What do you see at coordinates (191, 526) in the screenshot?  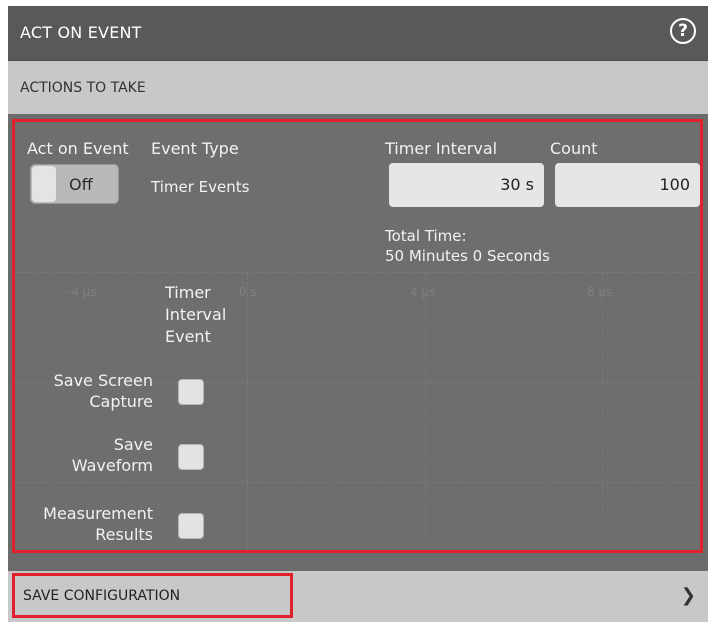 I see `measurement-results-checkbox` at bounding box center [191, 526].